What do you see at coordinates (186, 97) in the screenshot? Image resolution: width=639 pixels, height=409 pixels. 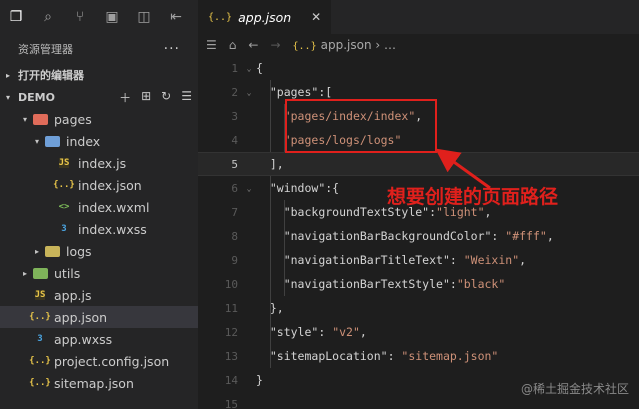 I see `collapse-all-icon: ☰` at bounding box center [186, 97].